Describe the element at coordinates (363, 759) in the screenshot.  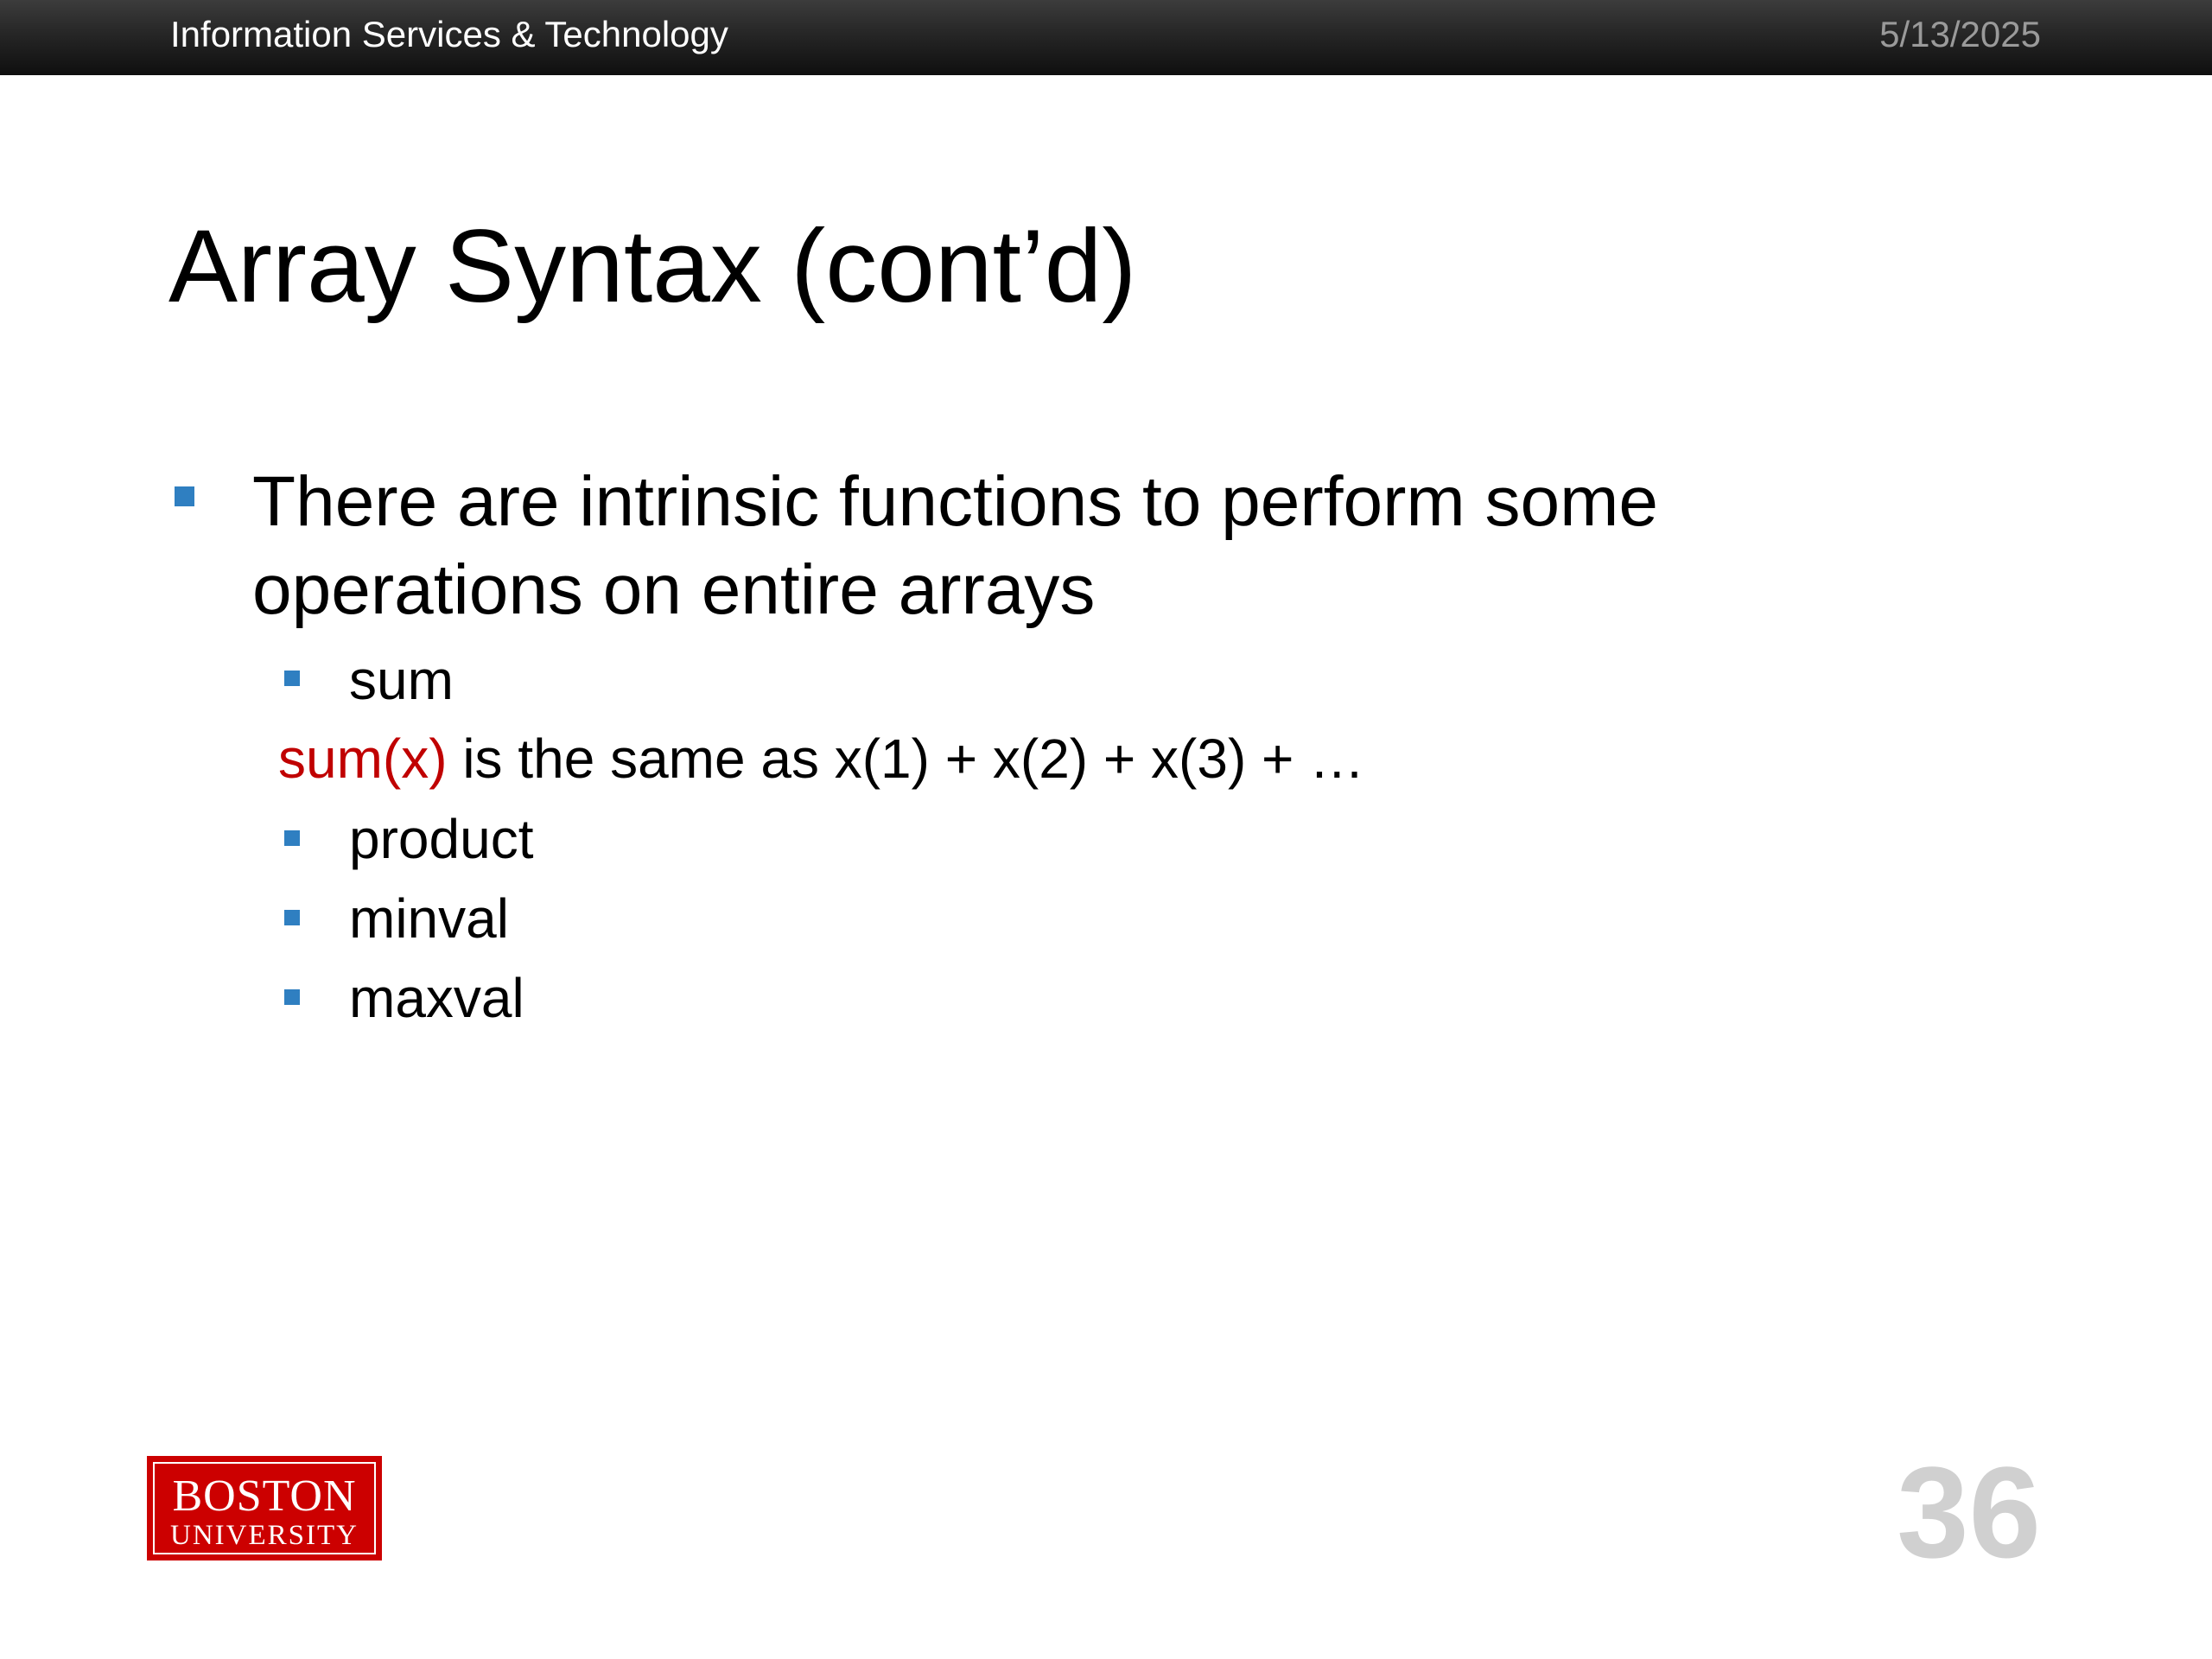
I see `equation-highlight: sum(x)` at that location.